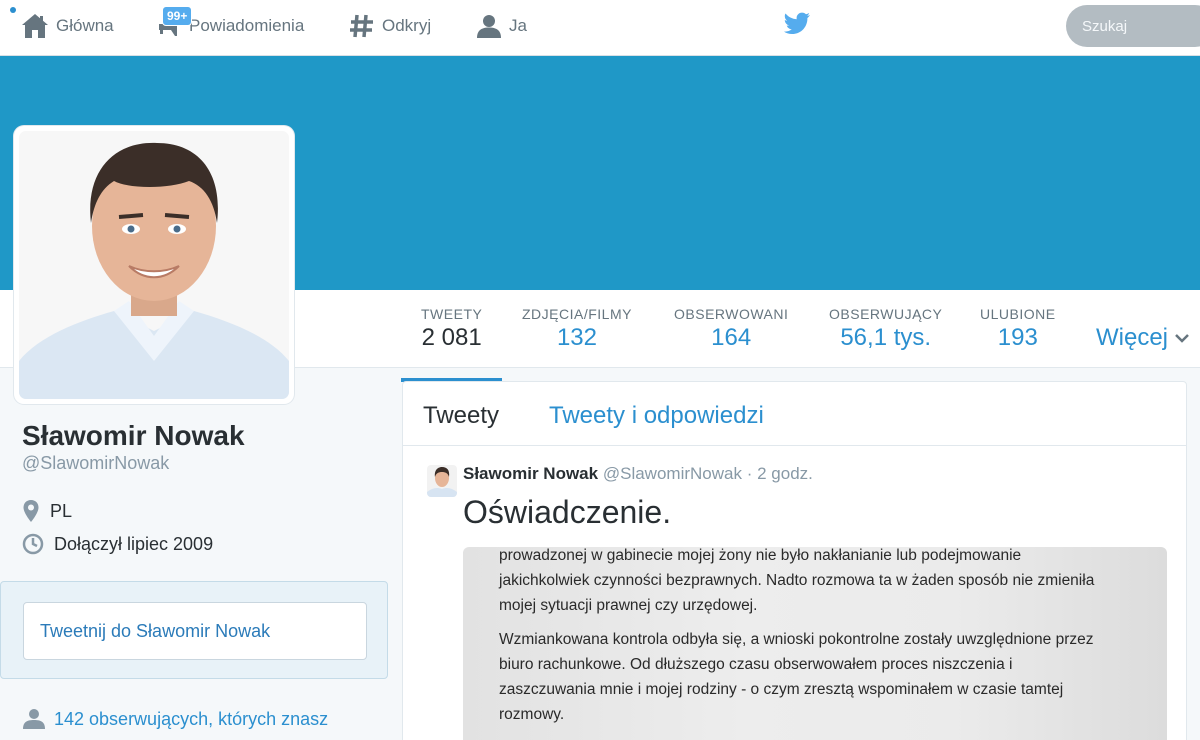 The width and height of the screenshot is (1200, 740). I want to click on stat-favorites: ULUBIONE 193, so click(1018, 329).